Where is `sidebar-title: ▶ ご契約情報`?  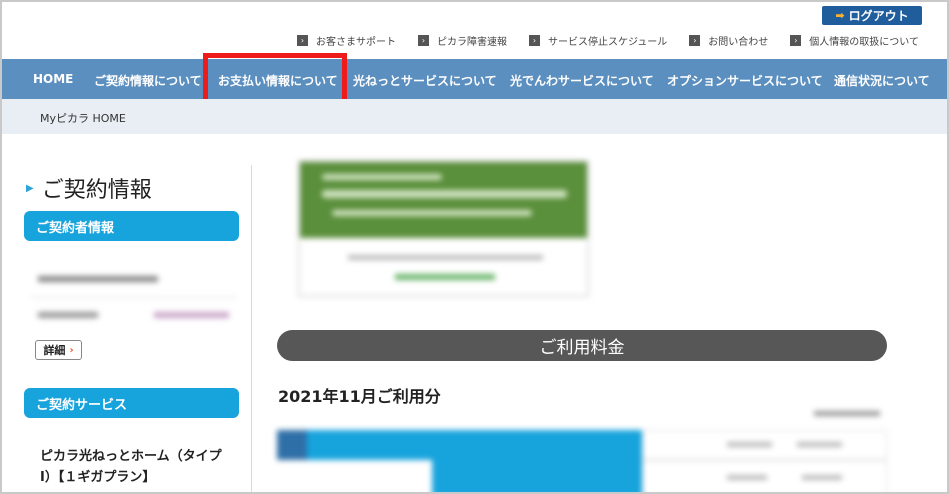
sidebar-title: ▶ ご契約情報 is located at coordinates (89, 190).